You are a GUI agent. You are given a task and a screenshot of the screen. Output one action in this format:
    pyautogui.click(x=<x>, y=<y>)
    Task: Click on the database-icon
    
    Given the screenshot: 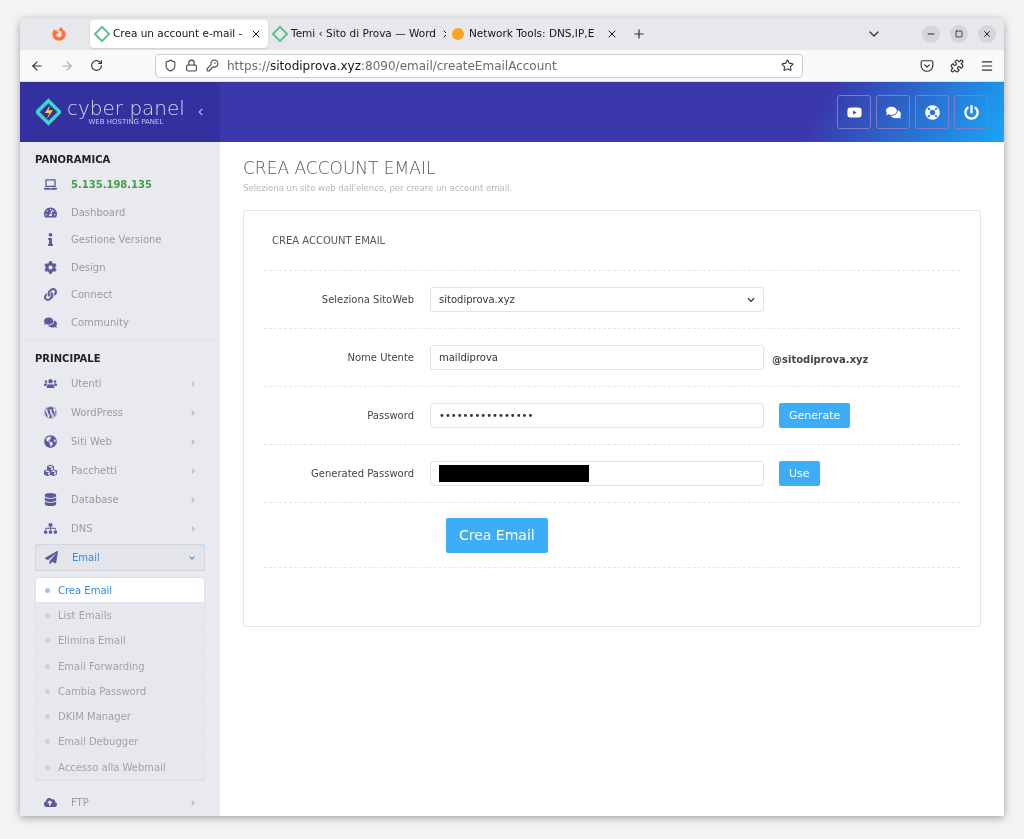 What is the action you would take?
    pyautogui.click(x=50, y=499)
    